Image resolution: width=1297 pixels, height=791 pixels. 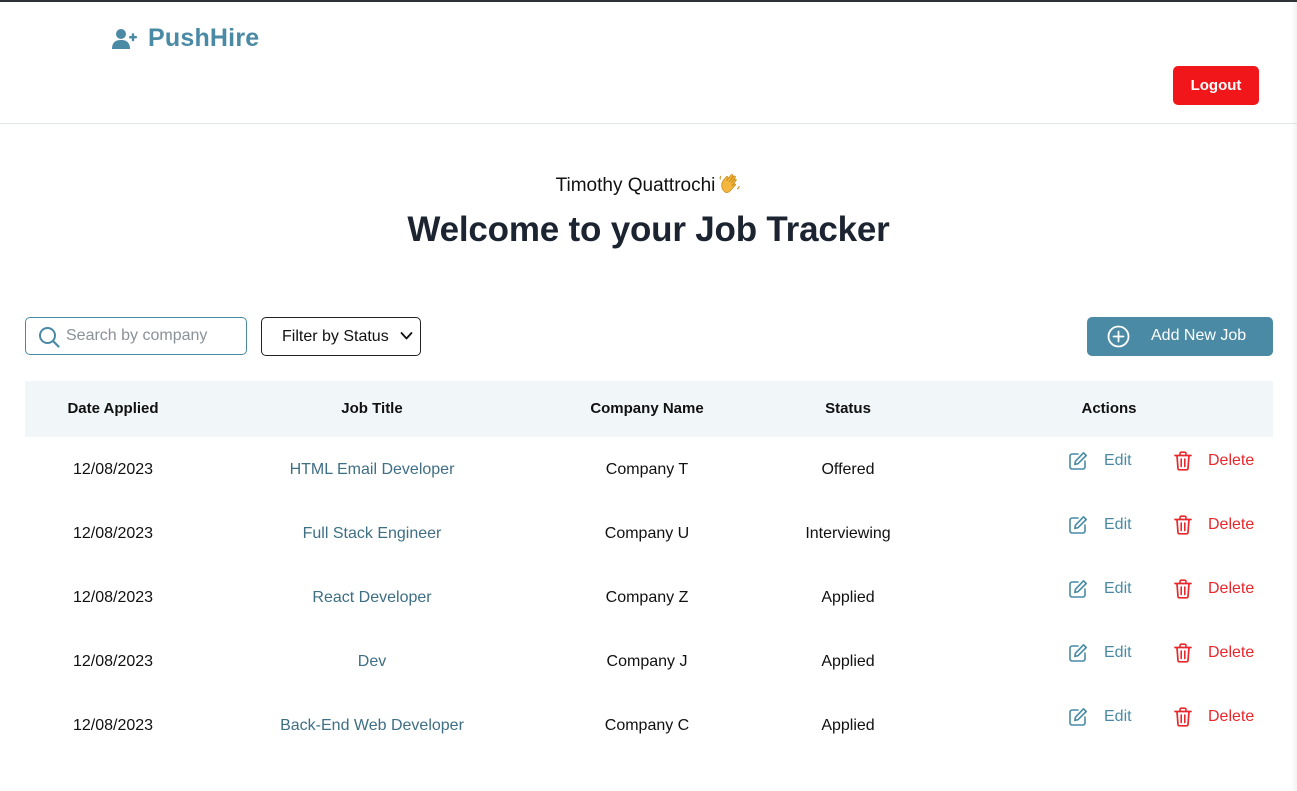 I want to click on job-title-link: React Developer, so click(x=371, y=598).